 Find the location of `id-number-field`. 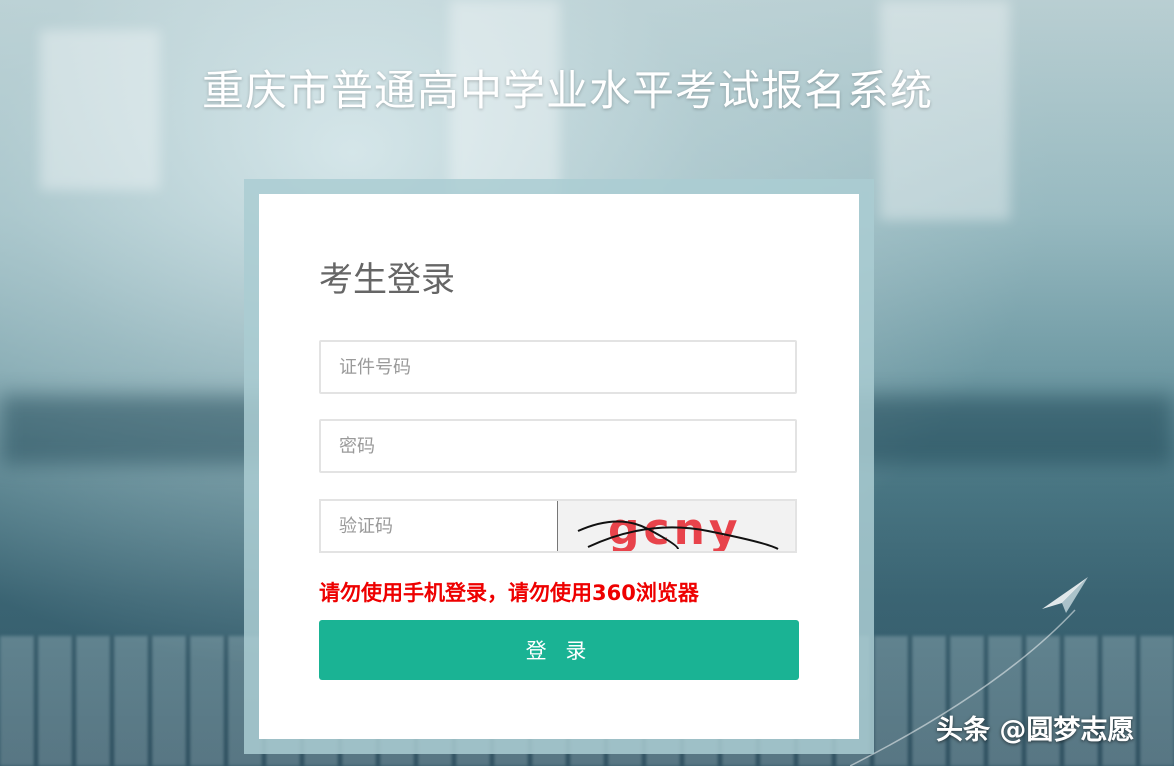

id-number-field is located at coordinates (558, 367).